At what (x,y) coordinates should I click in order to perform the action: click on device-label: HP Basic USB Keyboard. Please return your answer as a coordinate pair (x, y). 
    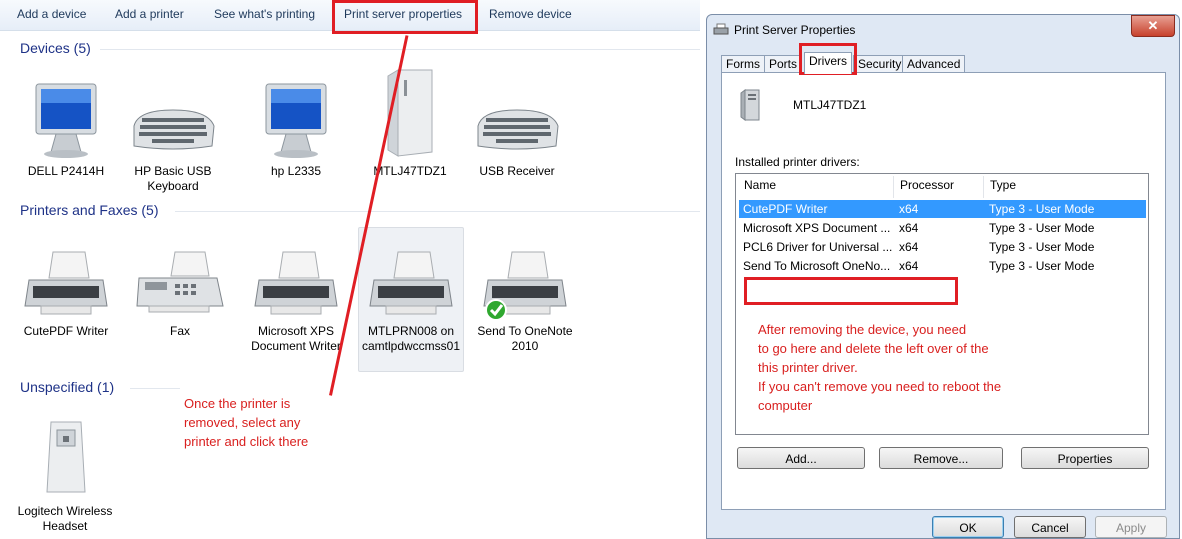
    Looking at the image, I should click on (173, 178).